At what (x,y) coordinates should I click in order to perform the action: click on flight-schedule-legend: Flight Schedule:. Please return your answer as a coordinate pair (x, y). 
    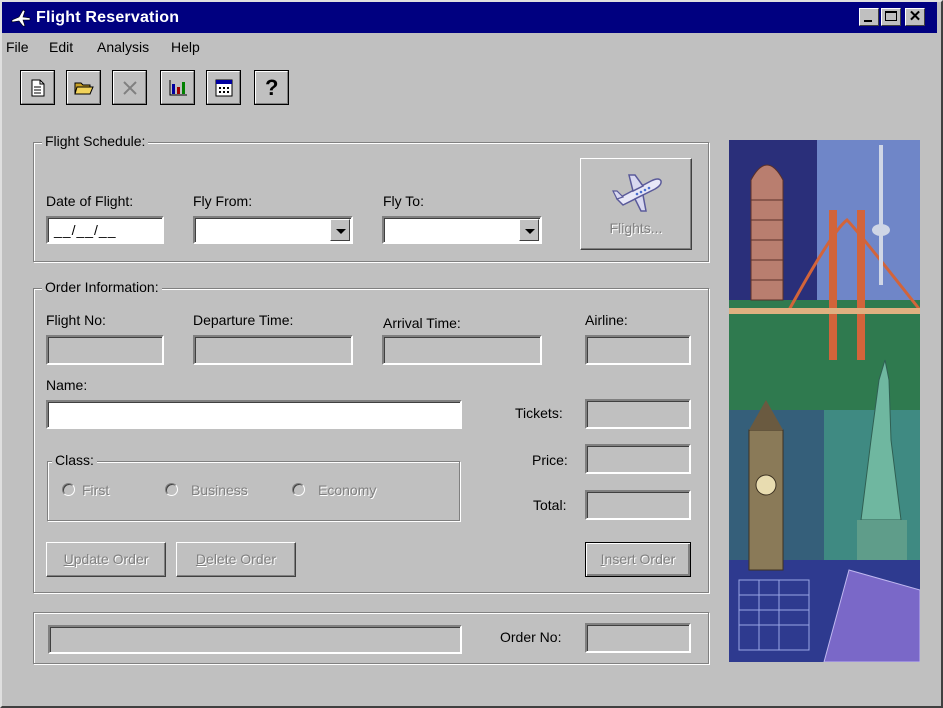
    Looking at the image, I should click on (95, 141).